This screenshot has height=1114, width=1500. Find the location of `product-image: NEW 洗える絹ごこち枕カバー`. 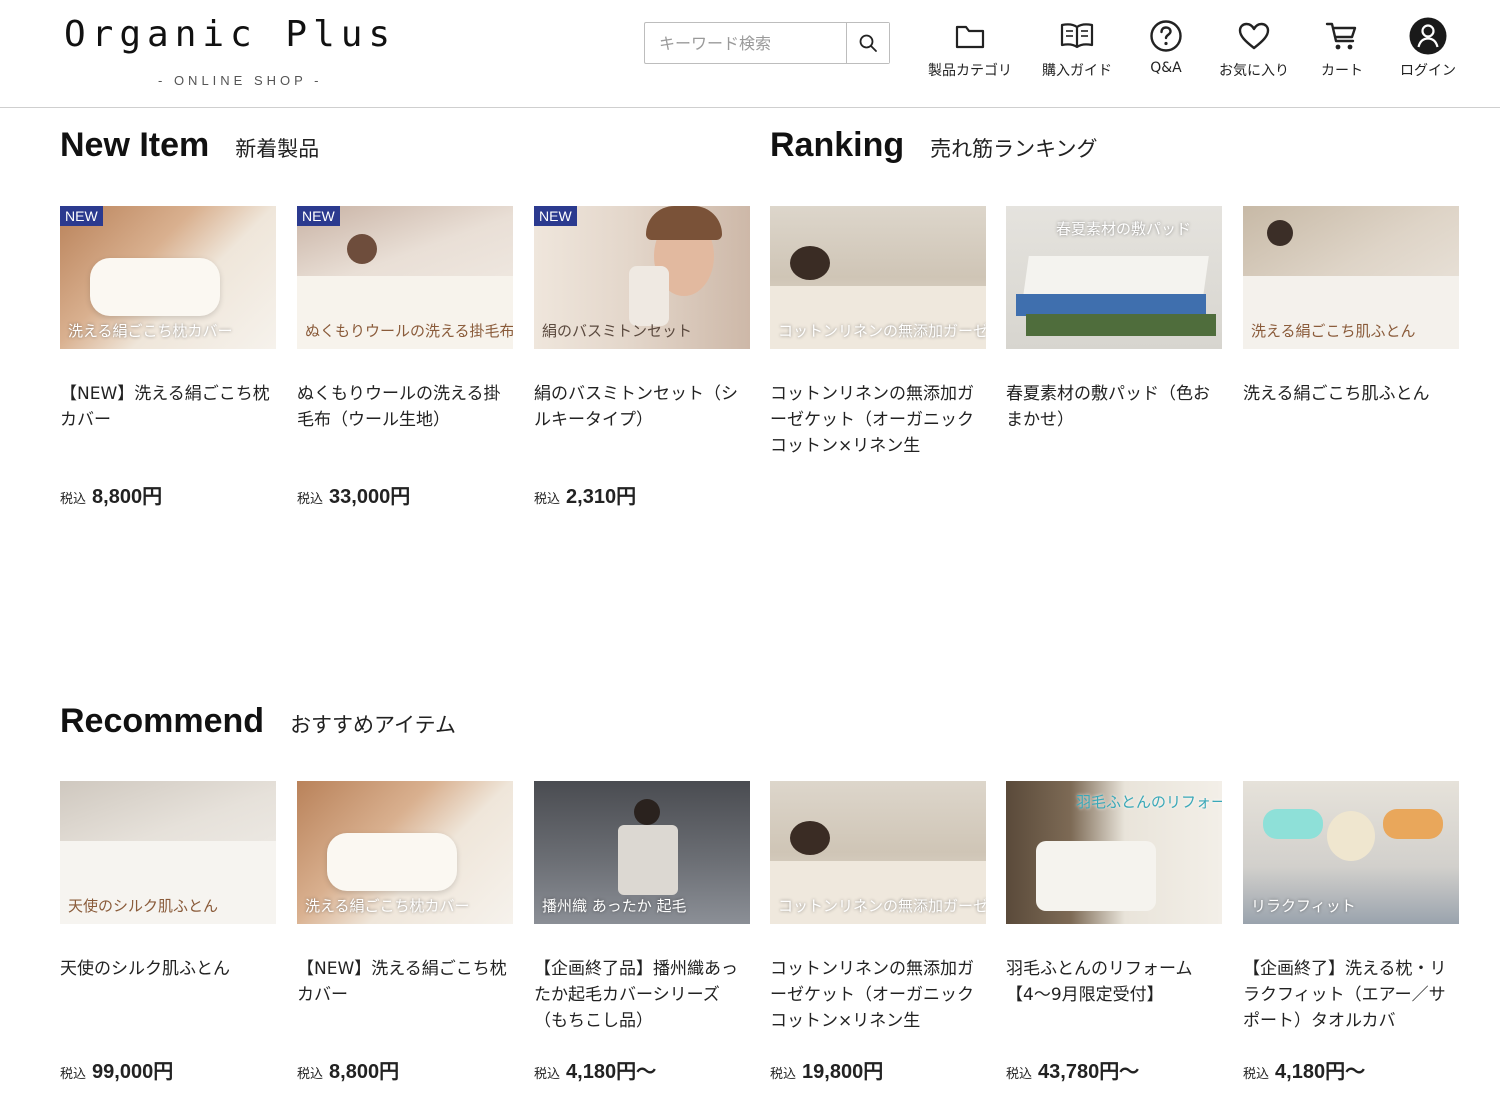

product-image: NEW 洗える絹ごこち枕カバー is located at coordinates (168, 277).